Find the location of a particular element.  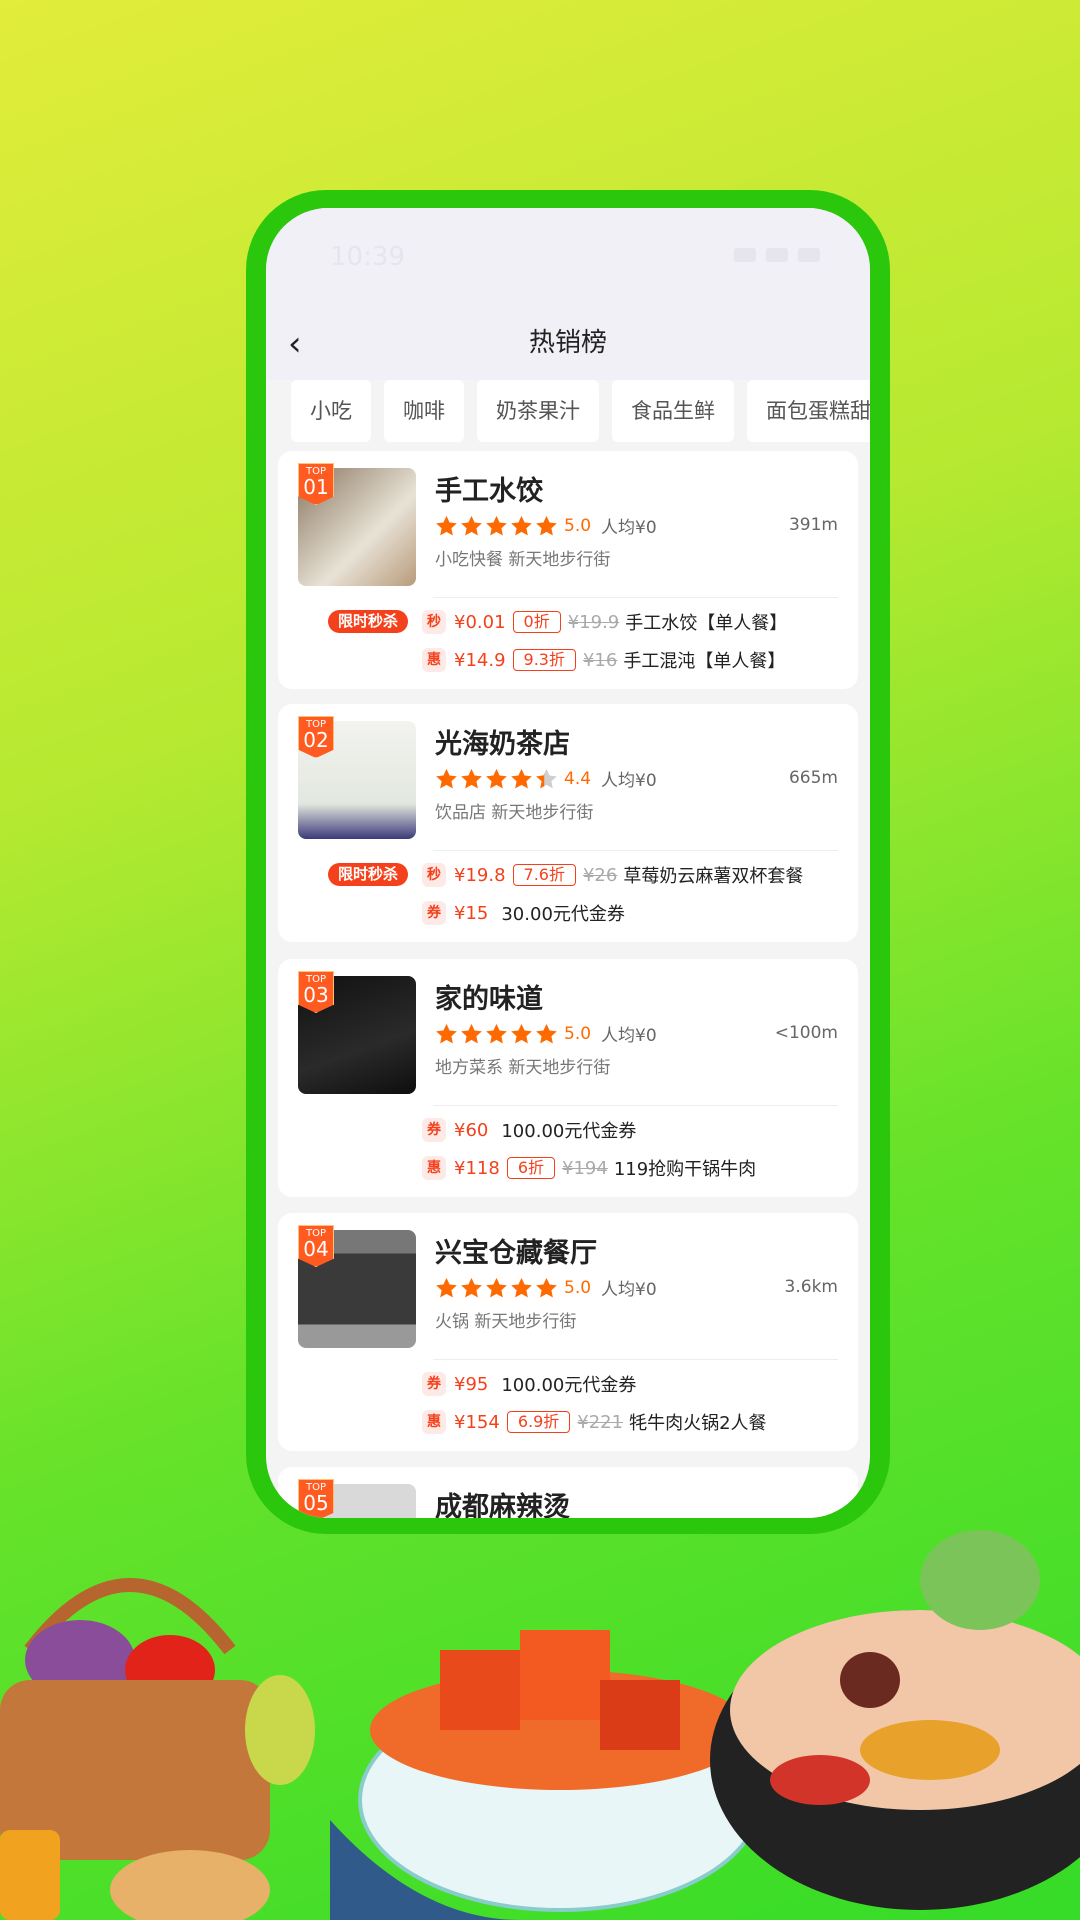

deal-row: 券 ¥60 100.00元代金券 is located at coordinates (529, 1130).